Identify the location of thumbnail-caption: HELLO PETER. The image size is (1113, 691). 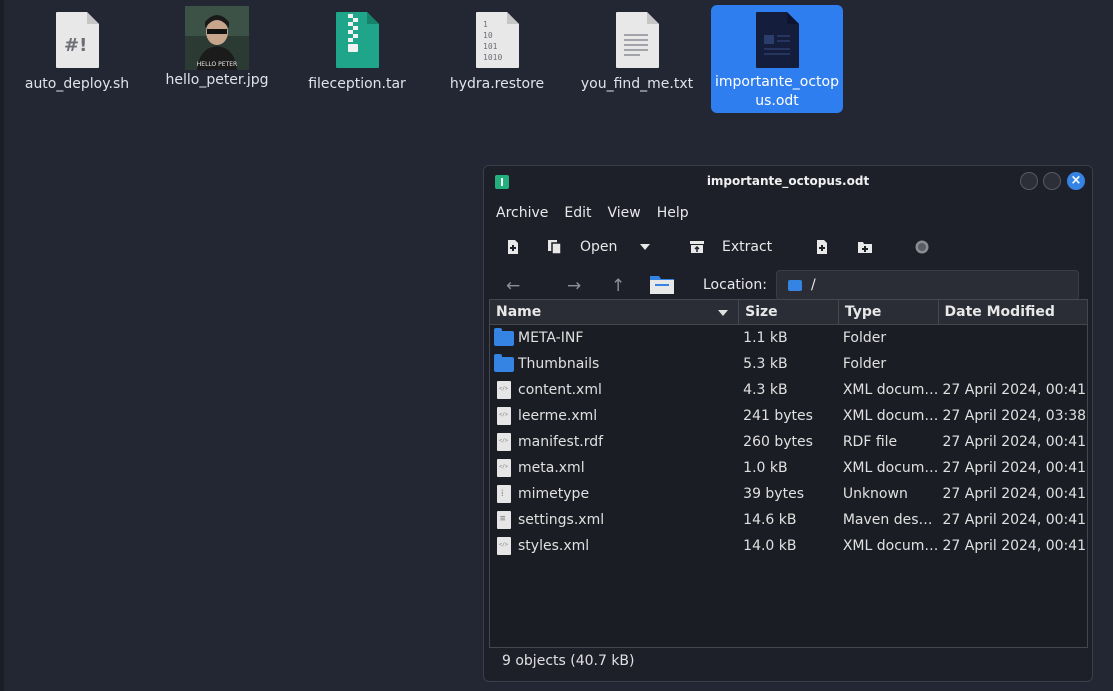
(217, 64).